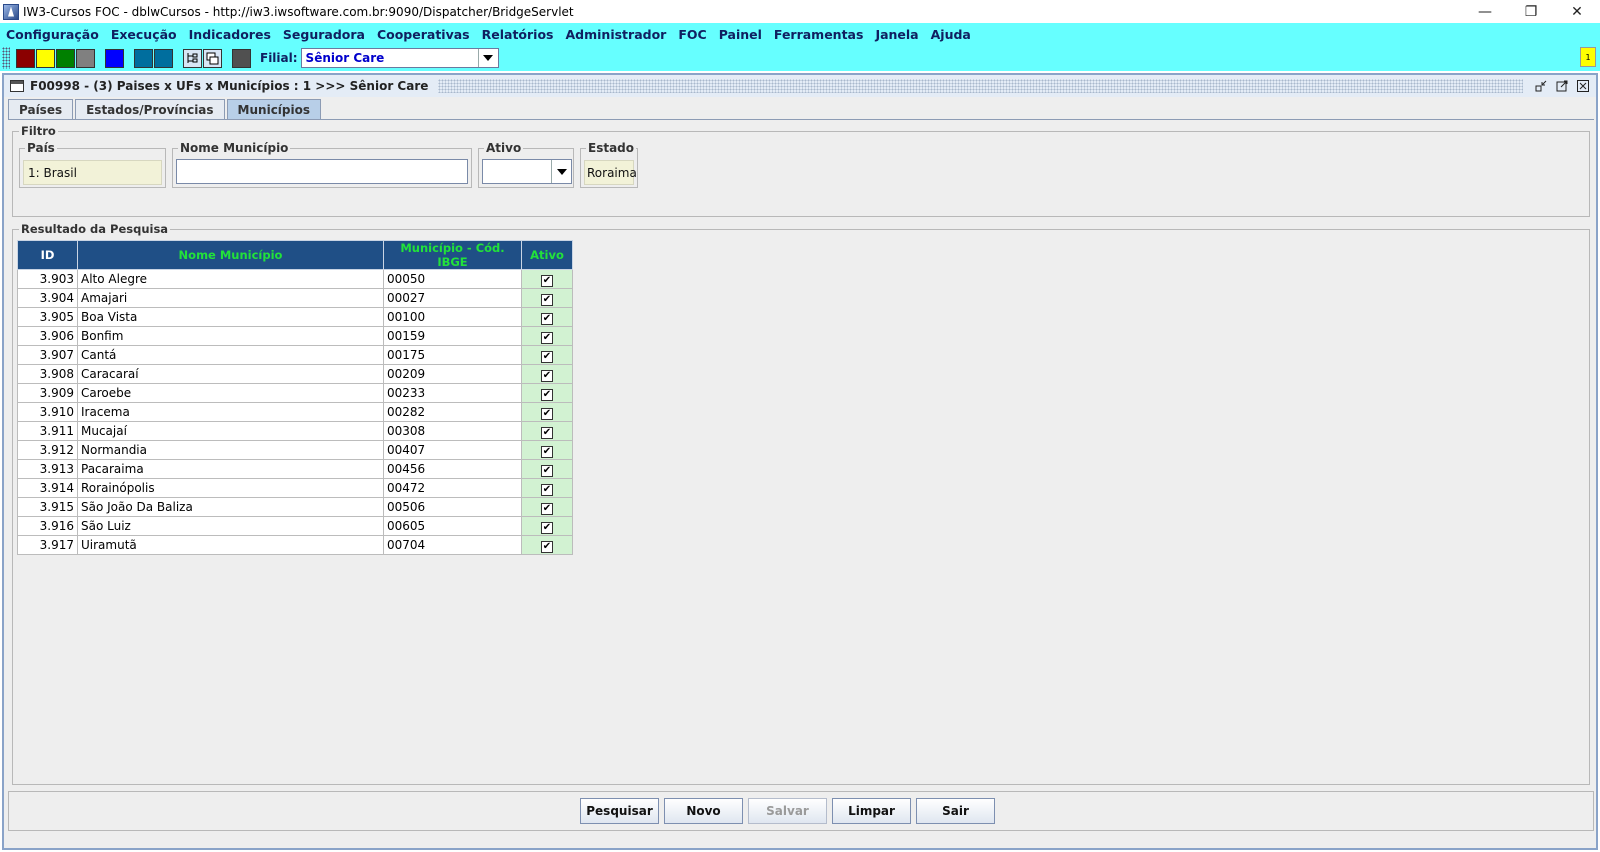 The width and height of the screenshot is (1600, 852). What do you see at coordinates (230, 488) in the screenshot?
I see `cell-nome: Rorainópolis` at bounding box center [230, 488].